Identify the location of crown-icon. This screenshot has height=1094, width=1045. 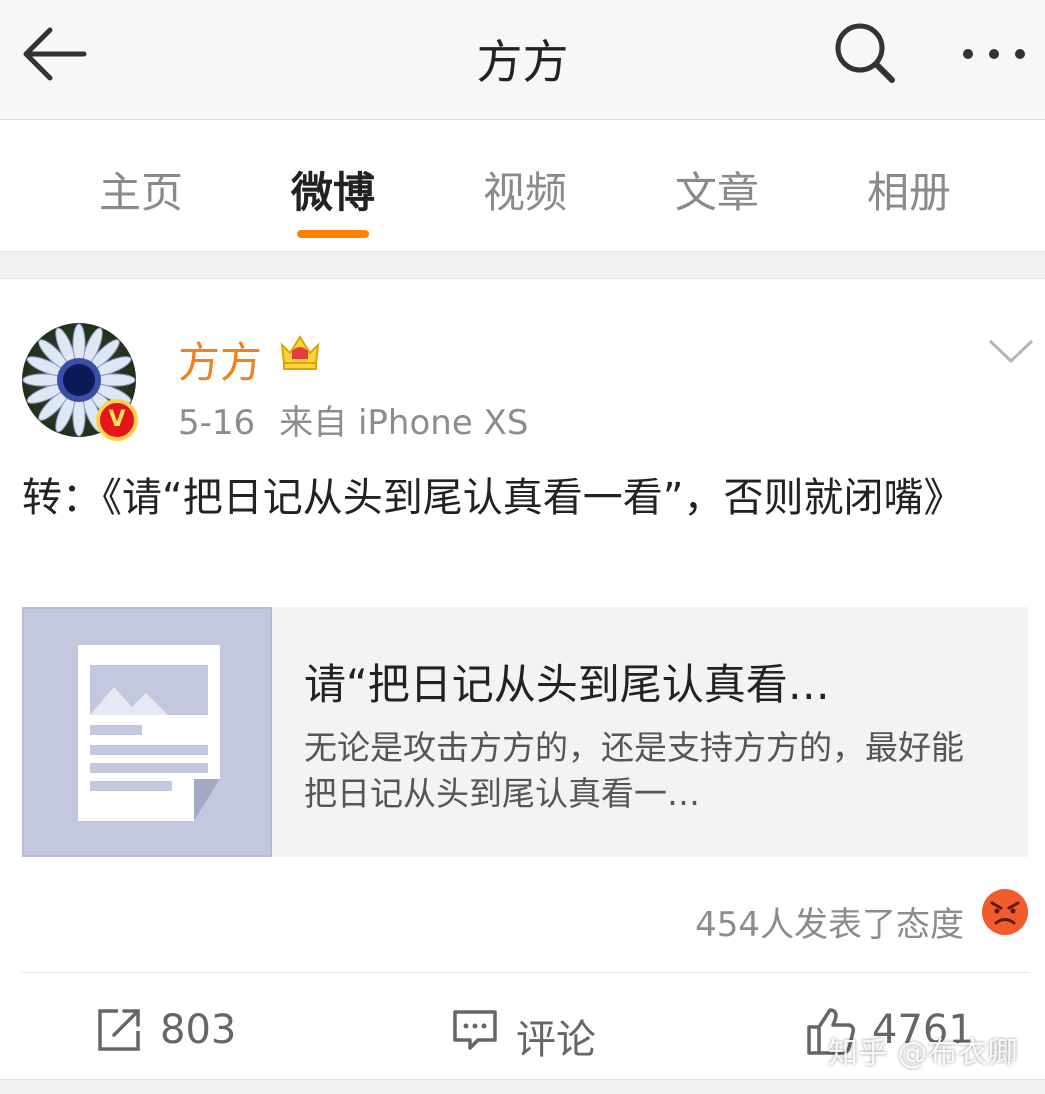
(300, 352).